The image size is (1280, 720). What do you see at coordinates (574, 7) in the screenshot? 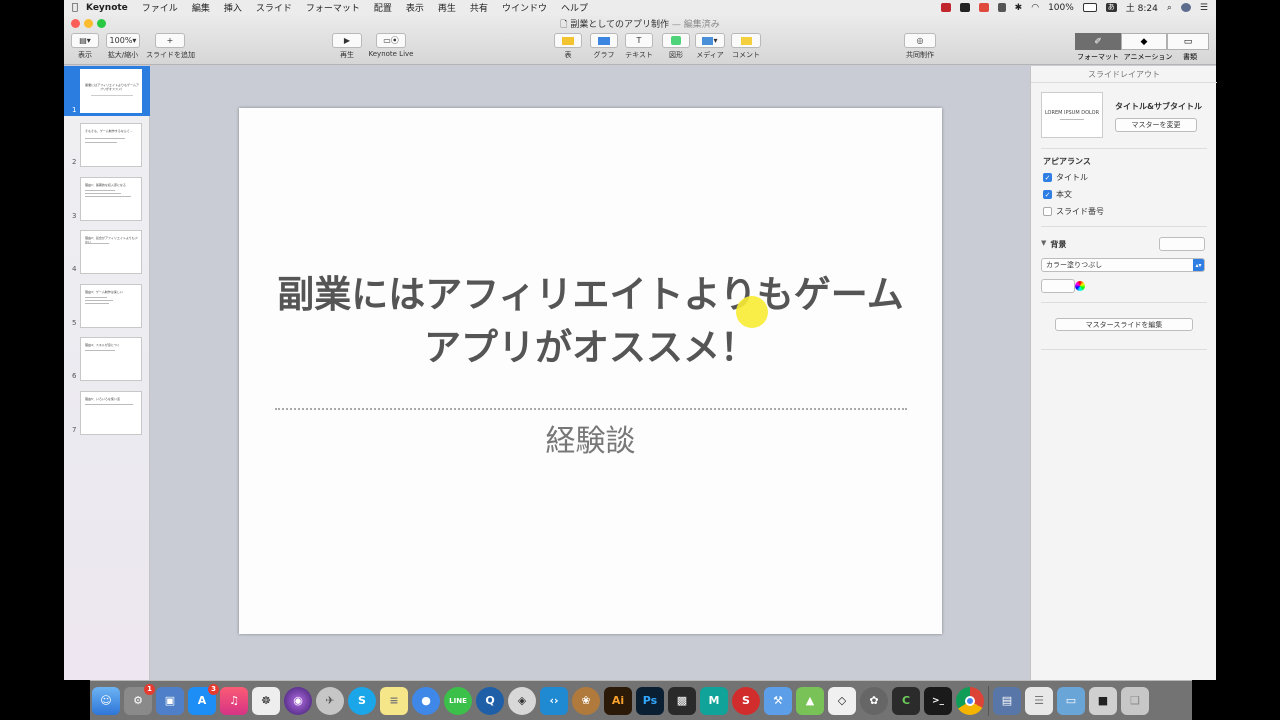
I see `menu-help: ヘルプ` at bounding box center [574, 7].